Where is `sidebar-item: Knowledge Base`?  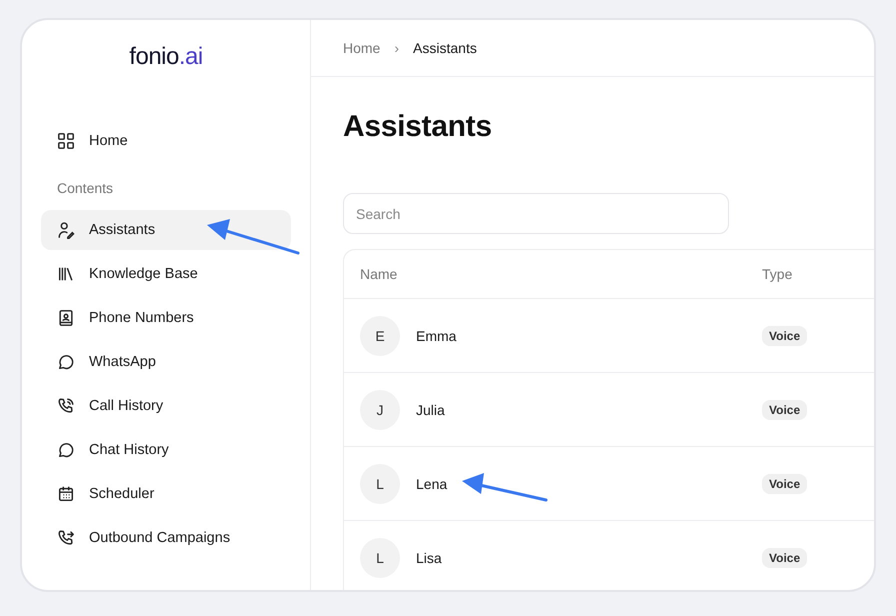 sidebar-item: Knowledge Base is located at coordinates (166, 274).